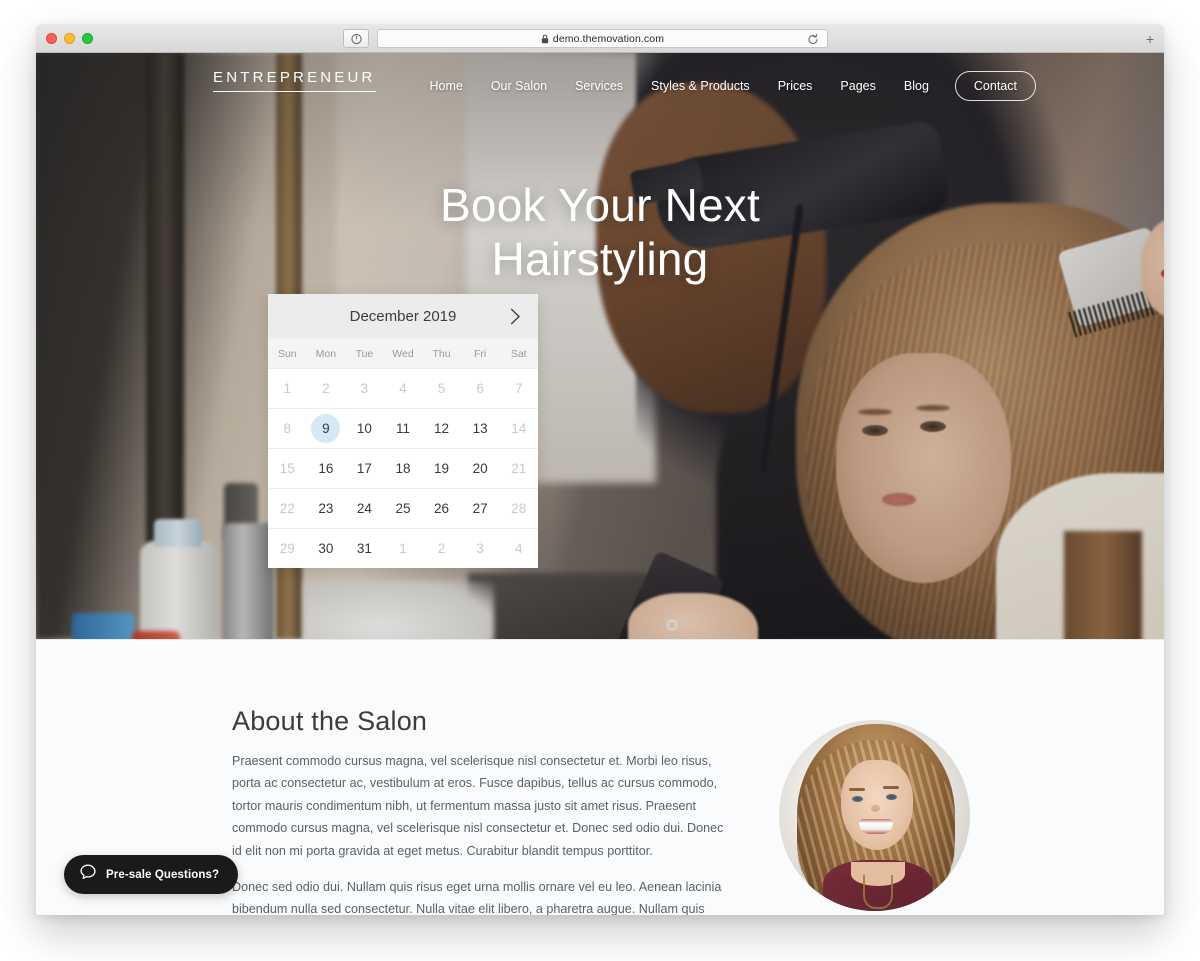  I want to click on calendar-day-selected: 9, so click(326, 428).